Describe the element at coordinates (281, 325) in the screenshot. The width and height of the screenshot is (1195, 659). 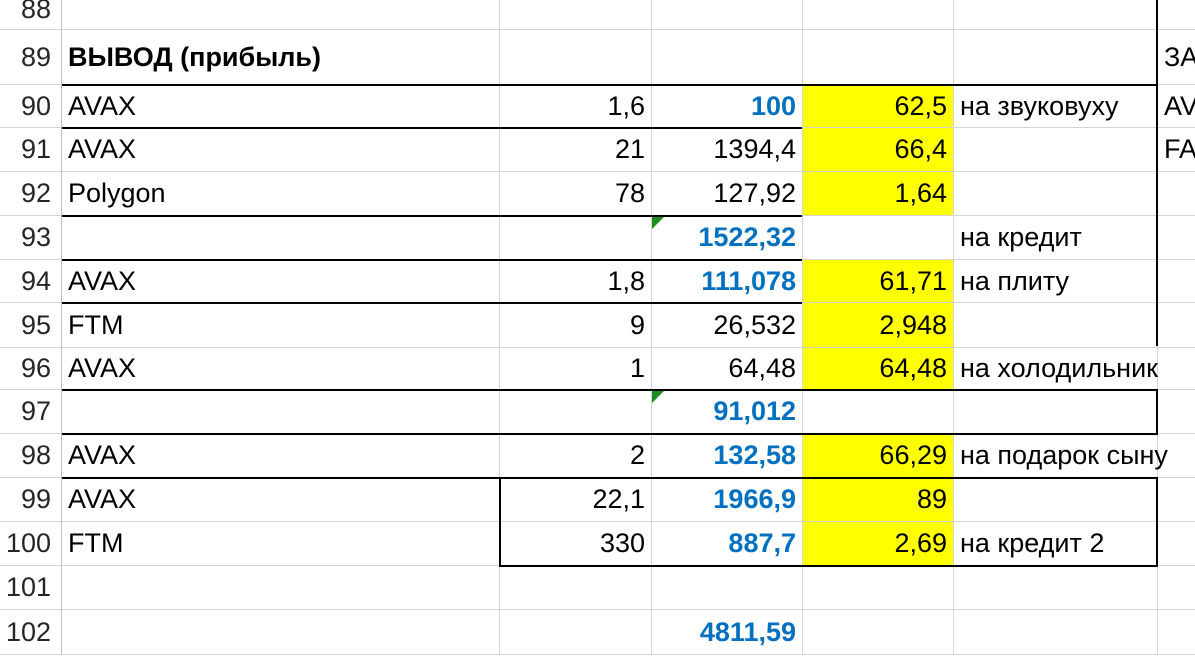
I see `cell-a95: FTM` at that location.